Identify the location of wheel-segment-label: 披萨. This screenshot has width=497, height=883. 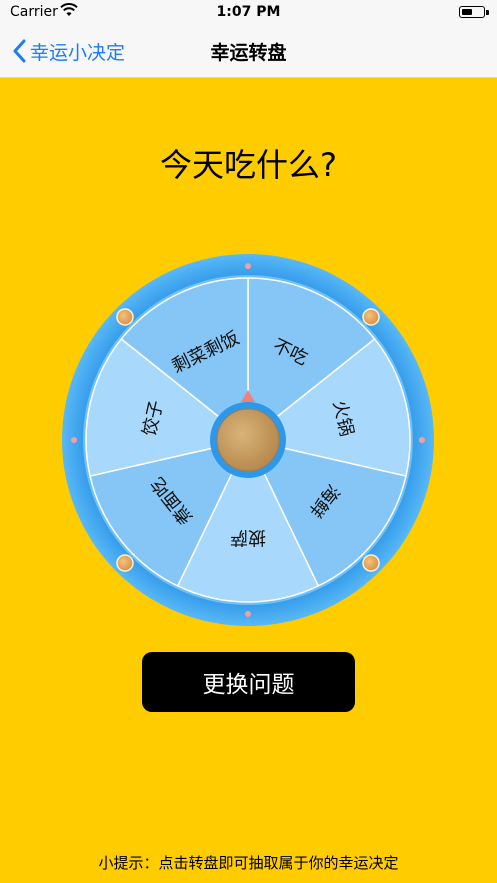
(248, 537).